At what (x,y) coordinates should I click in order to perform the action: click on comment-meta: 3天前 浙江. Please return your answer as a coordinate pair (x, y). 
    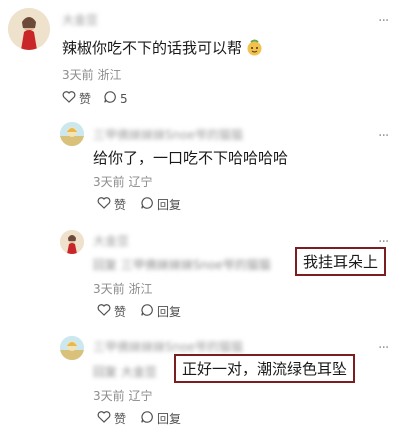
    Looking at the image, I should click on (92, 75).